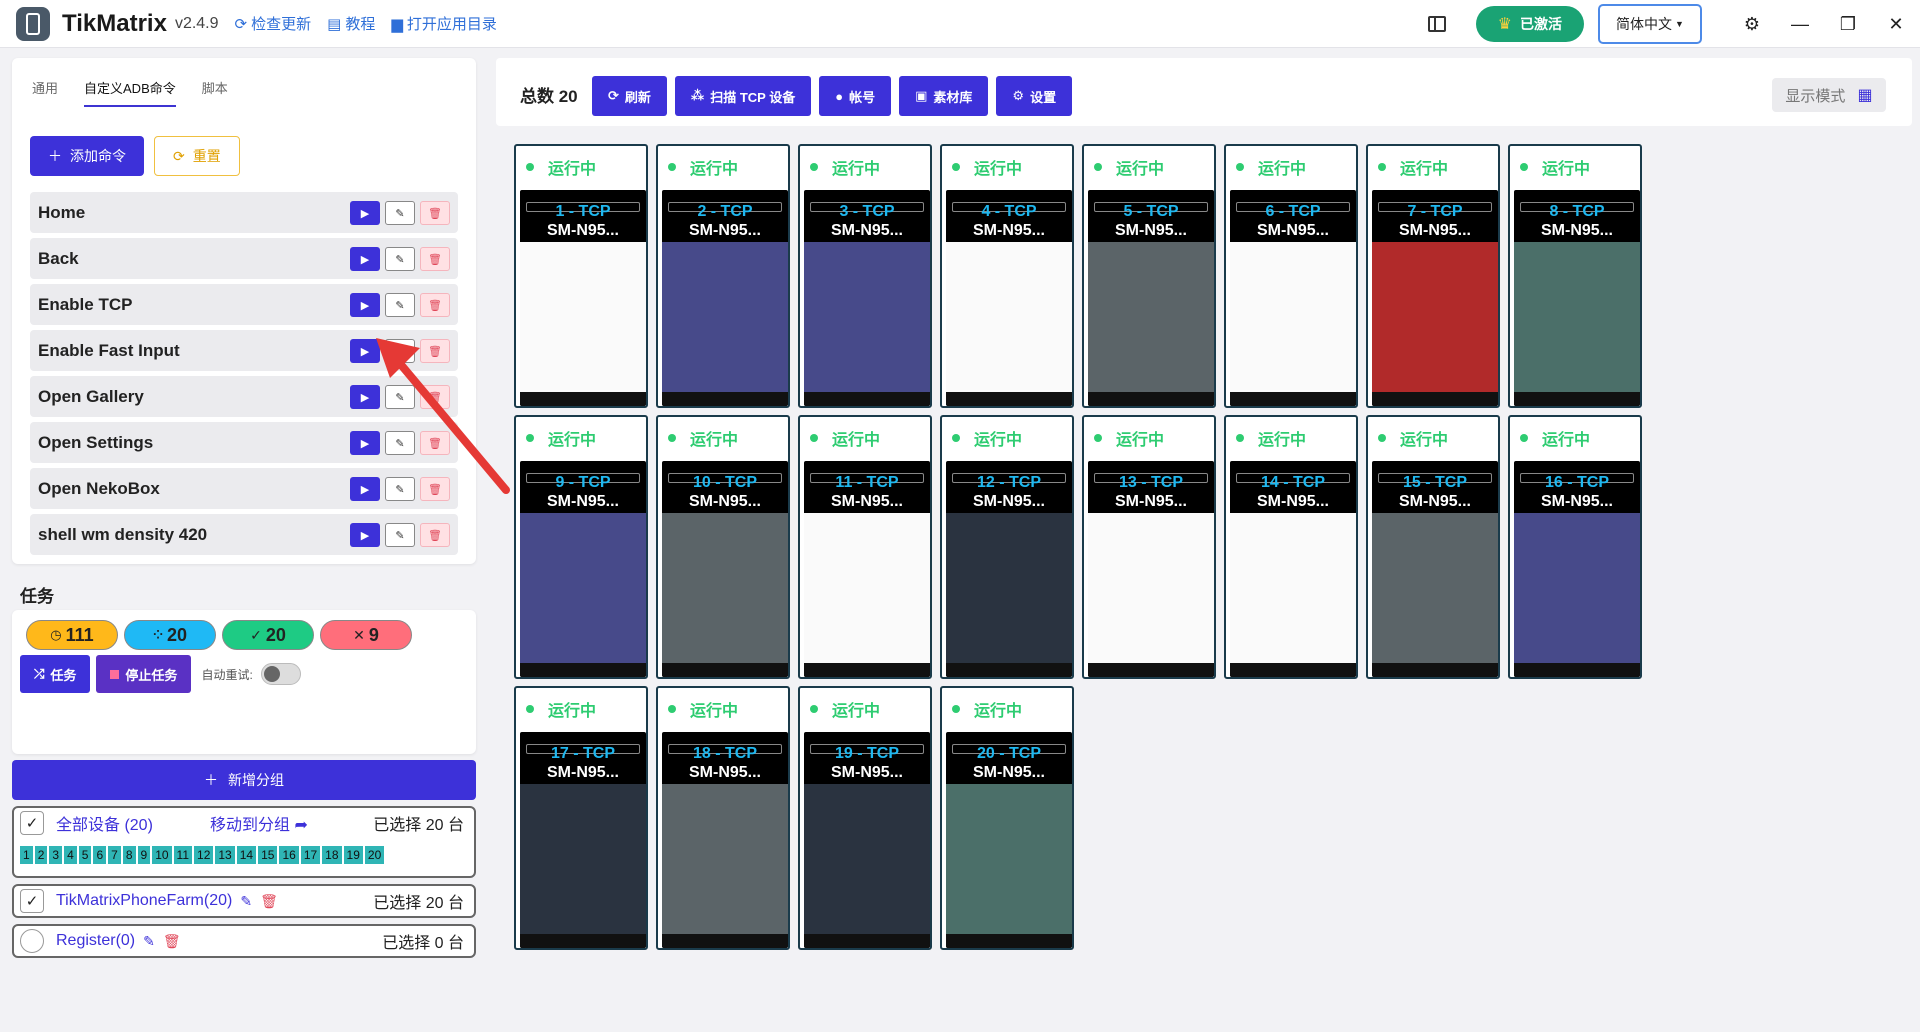  Describe the element at coordinates (259, 823) in the screenshot. I see `move-to-group-link: 移动到分组 ➦` at that location.